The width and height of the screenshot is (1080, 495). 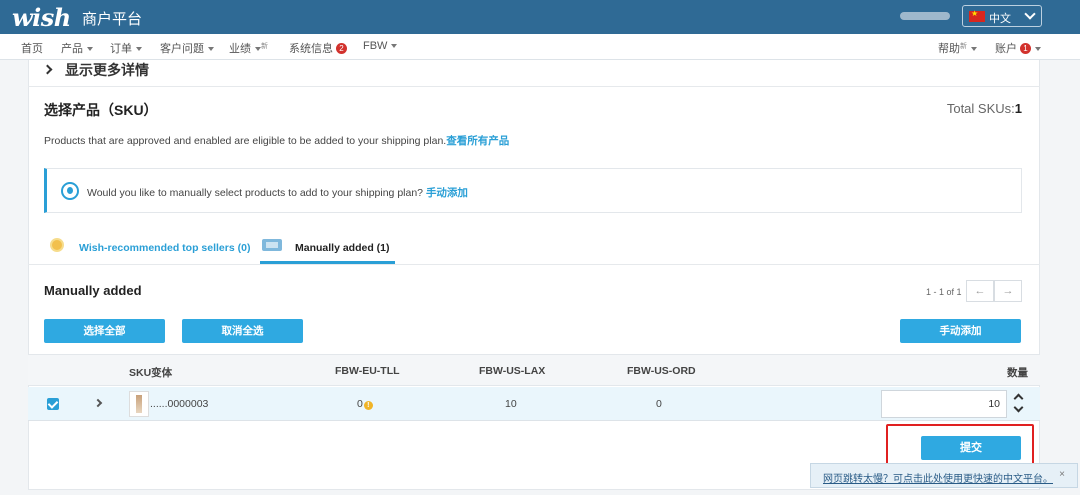 What do you see at coordinates (1008, 291) in the screenshot?
I see `next-page-button: →` at bounding box center [1008, 291].